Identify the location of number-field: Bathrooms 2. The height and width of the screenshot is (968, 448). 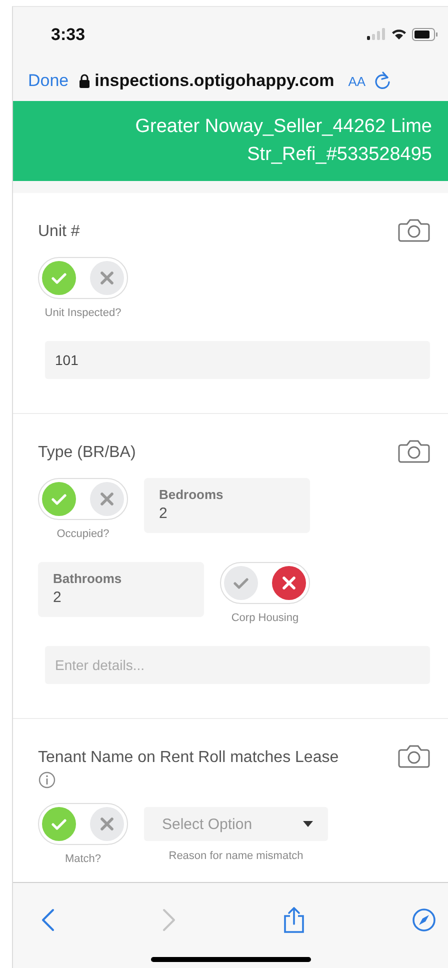
(121, 589).